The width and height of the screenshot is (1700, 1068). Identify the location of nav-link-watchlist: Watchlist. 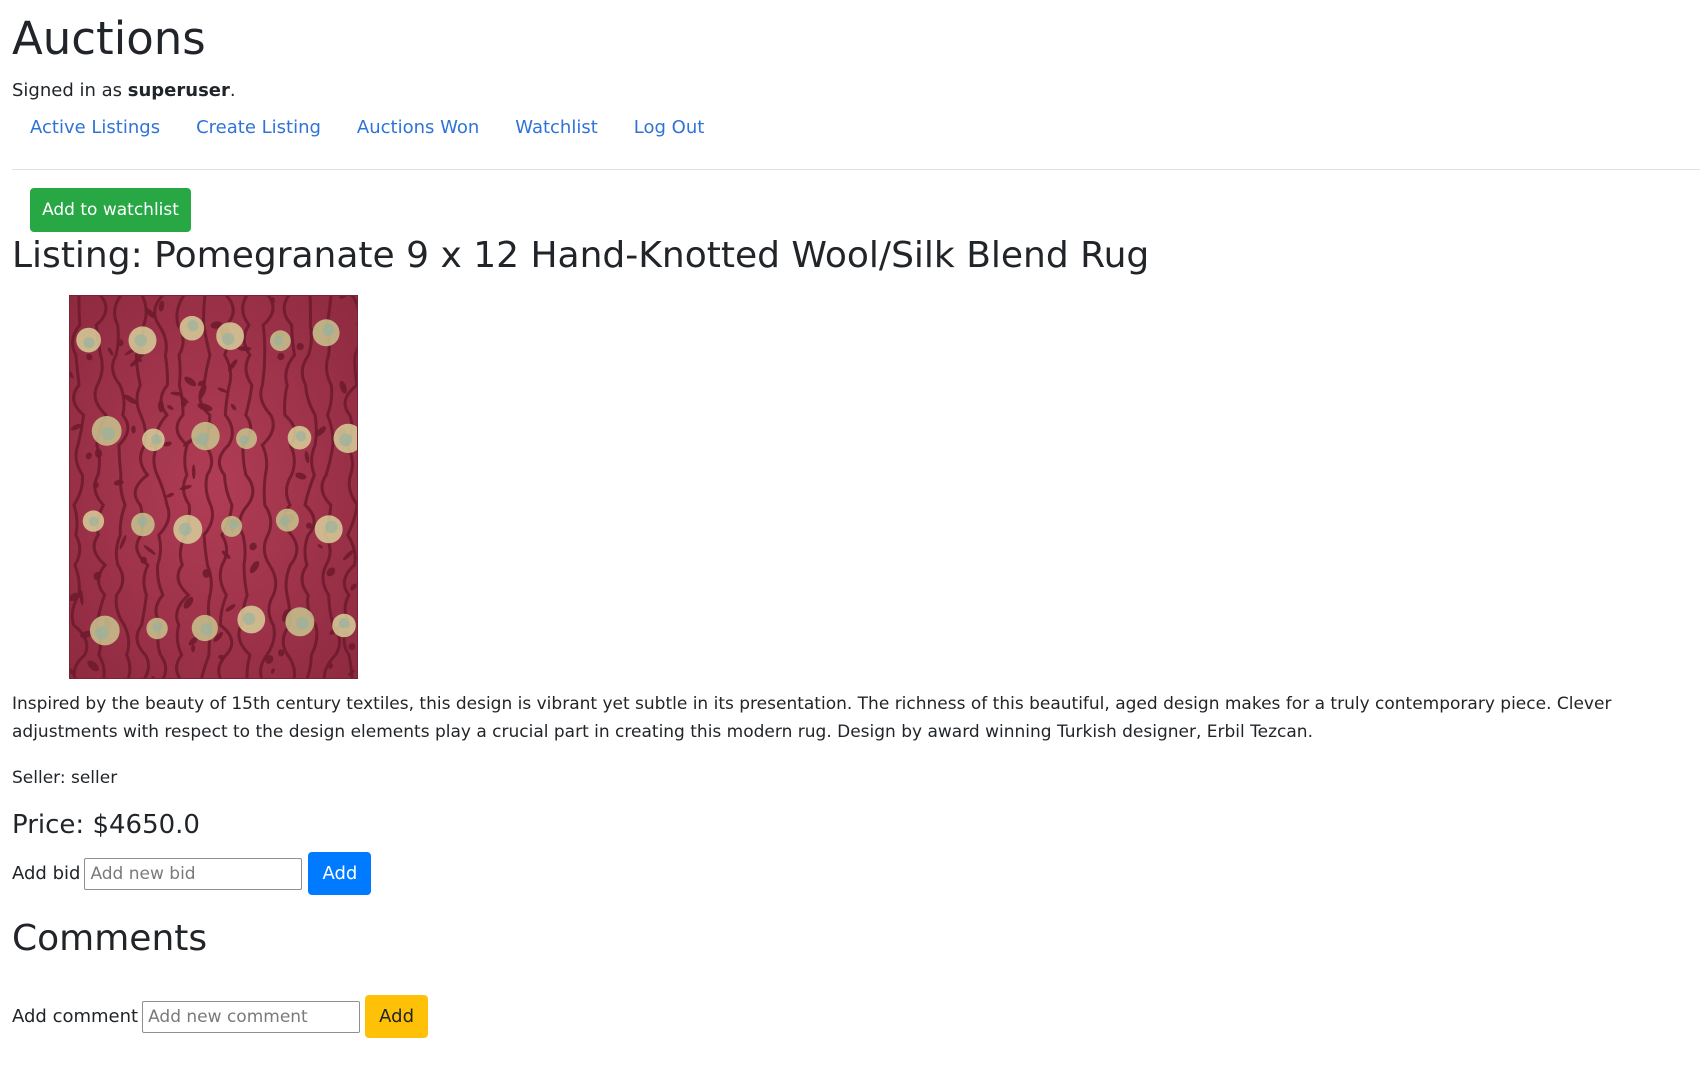
(556, 128).